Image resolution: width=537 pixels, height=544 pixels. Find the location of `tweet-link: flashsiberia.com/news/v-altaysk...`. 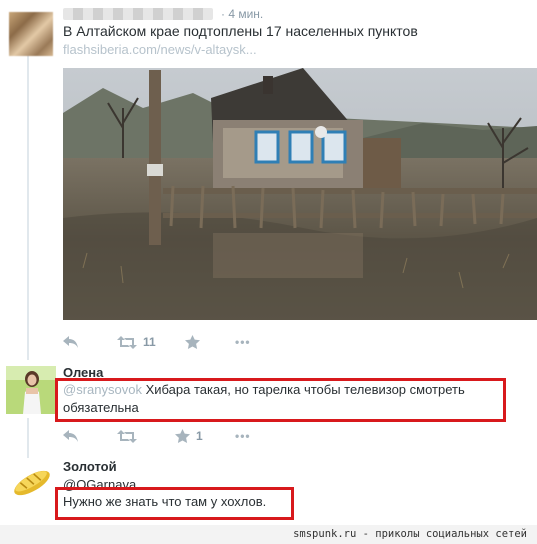

tweet-link: flashsiberia.com/news/v-altaysk... is located at coordinates (160, 49).